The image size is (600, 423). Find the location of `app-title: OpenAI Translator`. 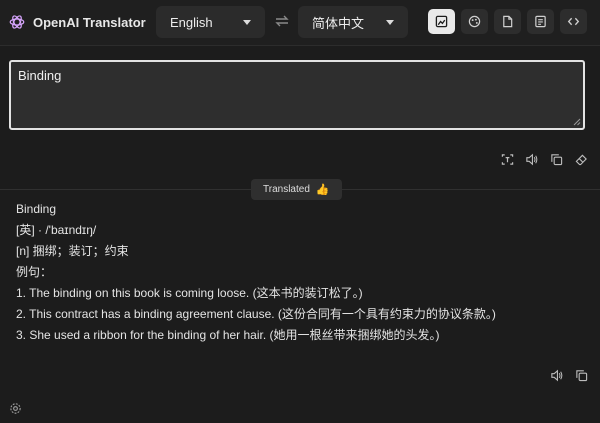

app-title: OpenAI Translator is located at coordinates (89, 22).